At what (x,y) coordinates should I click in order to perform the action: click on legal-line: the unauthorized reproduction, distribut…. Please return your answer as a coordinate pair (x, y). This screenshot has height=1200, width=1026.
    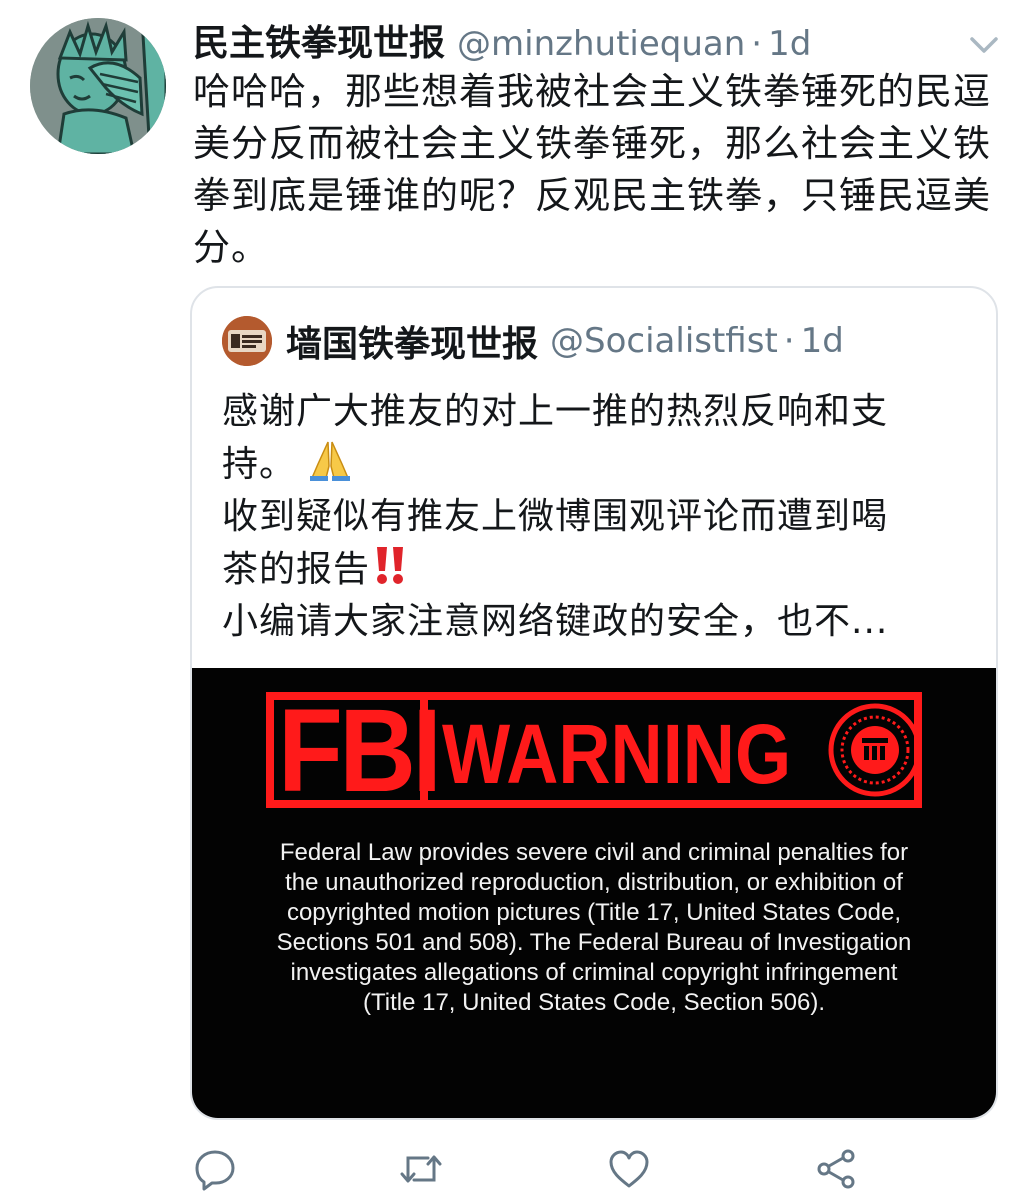
    Looking at the image, I should click on (594, 882).